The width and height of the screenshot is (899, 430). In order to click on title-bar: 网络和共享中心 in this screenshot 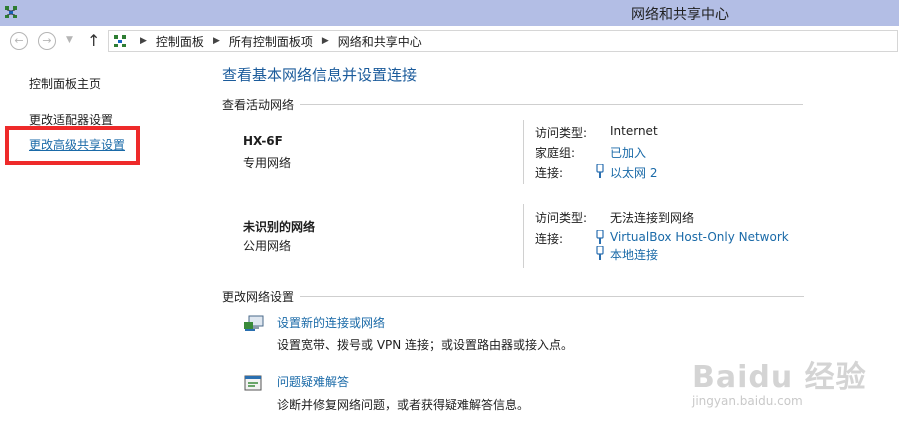, I will do `click(449, 13)`.